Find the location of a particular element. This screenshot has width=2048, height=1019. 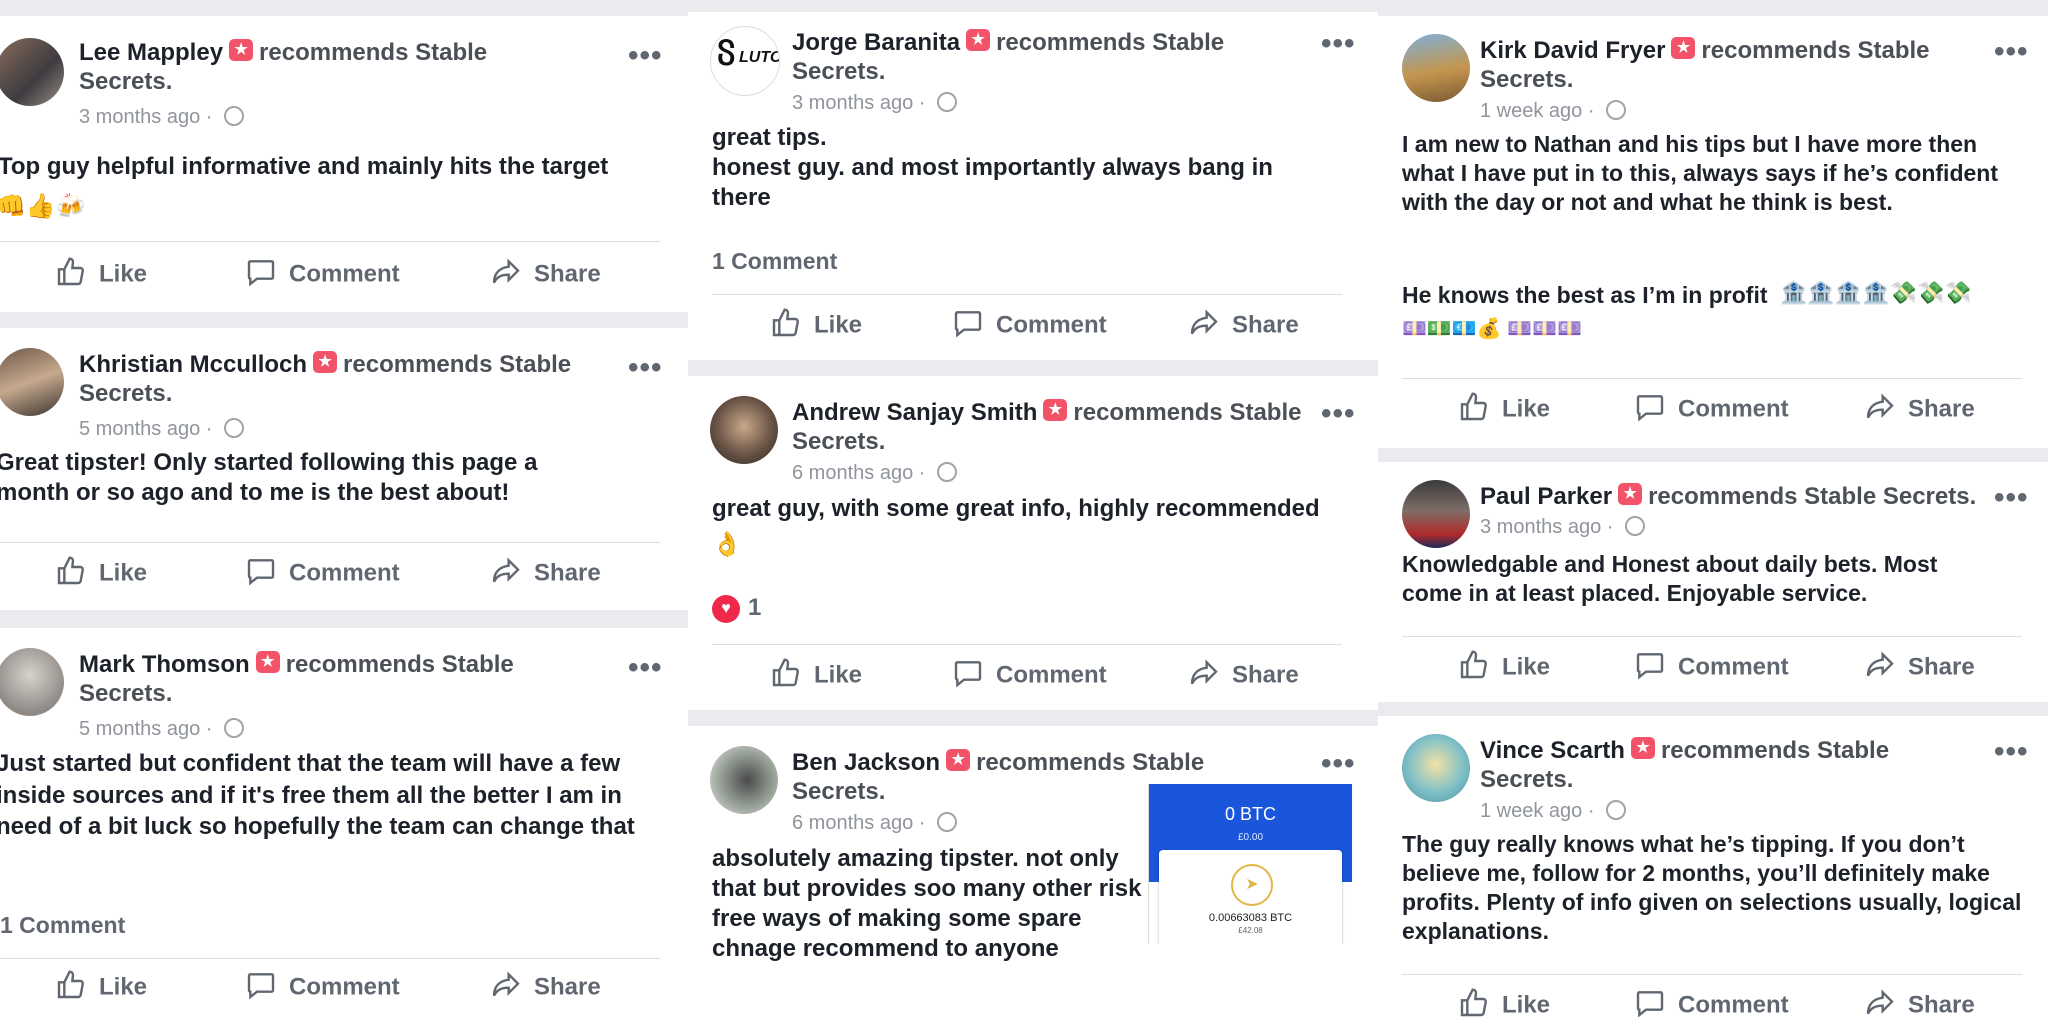

wallet-amount-fiat: £42.08 is located at coordinates (1250, 930).